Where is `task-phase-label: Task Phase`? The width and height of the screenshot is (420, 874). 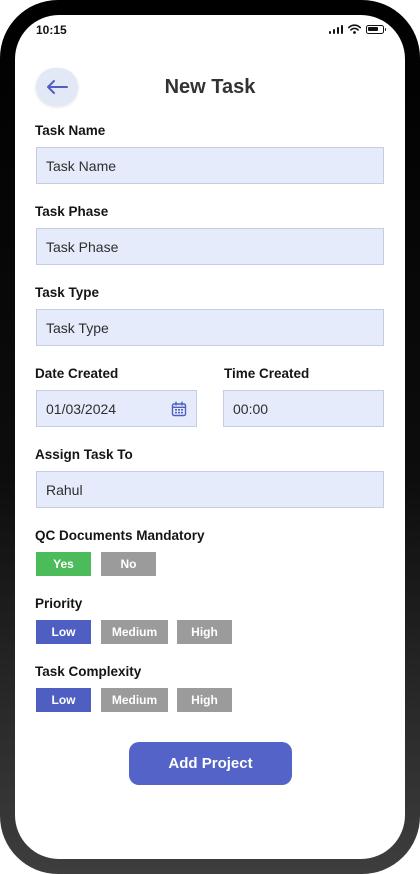 task-phase-label: Task Phase is located at coordinates (72, 211).